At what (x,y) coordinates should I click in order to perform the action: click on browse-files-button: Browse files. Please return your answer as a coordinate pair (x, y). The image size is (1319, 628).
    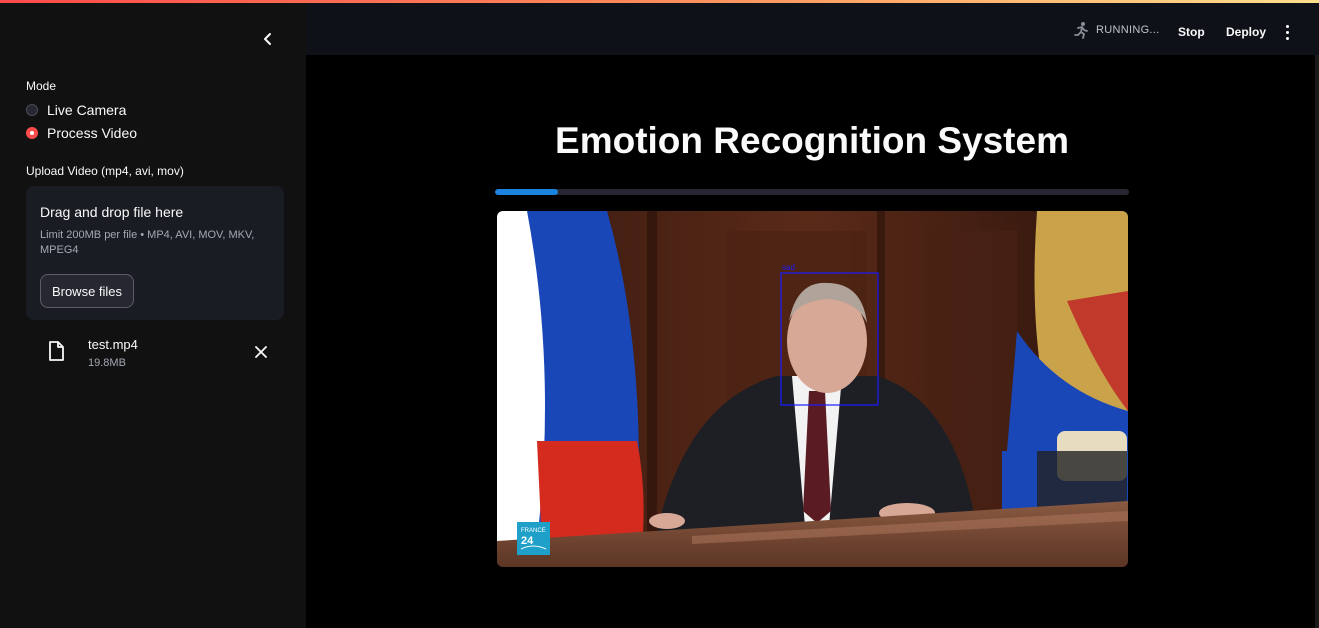
    Looking at the image, I should click on (87, 291).